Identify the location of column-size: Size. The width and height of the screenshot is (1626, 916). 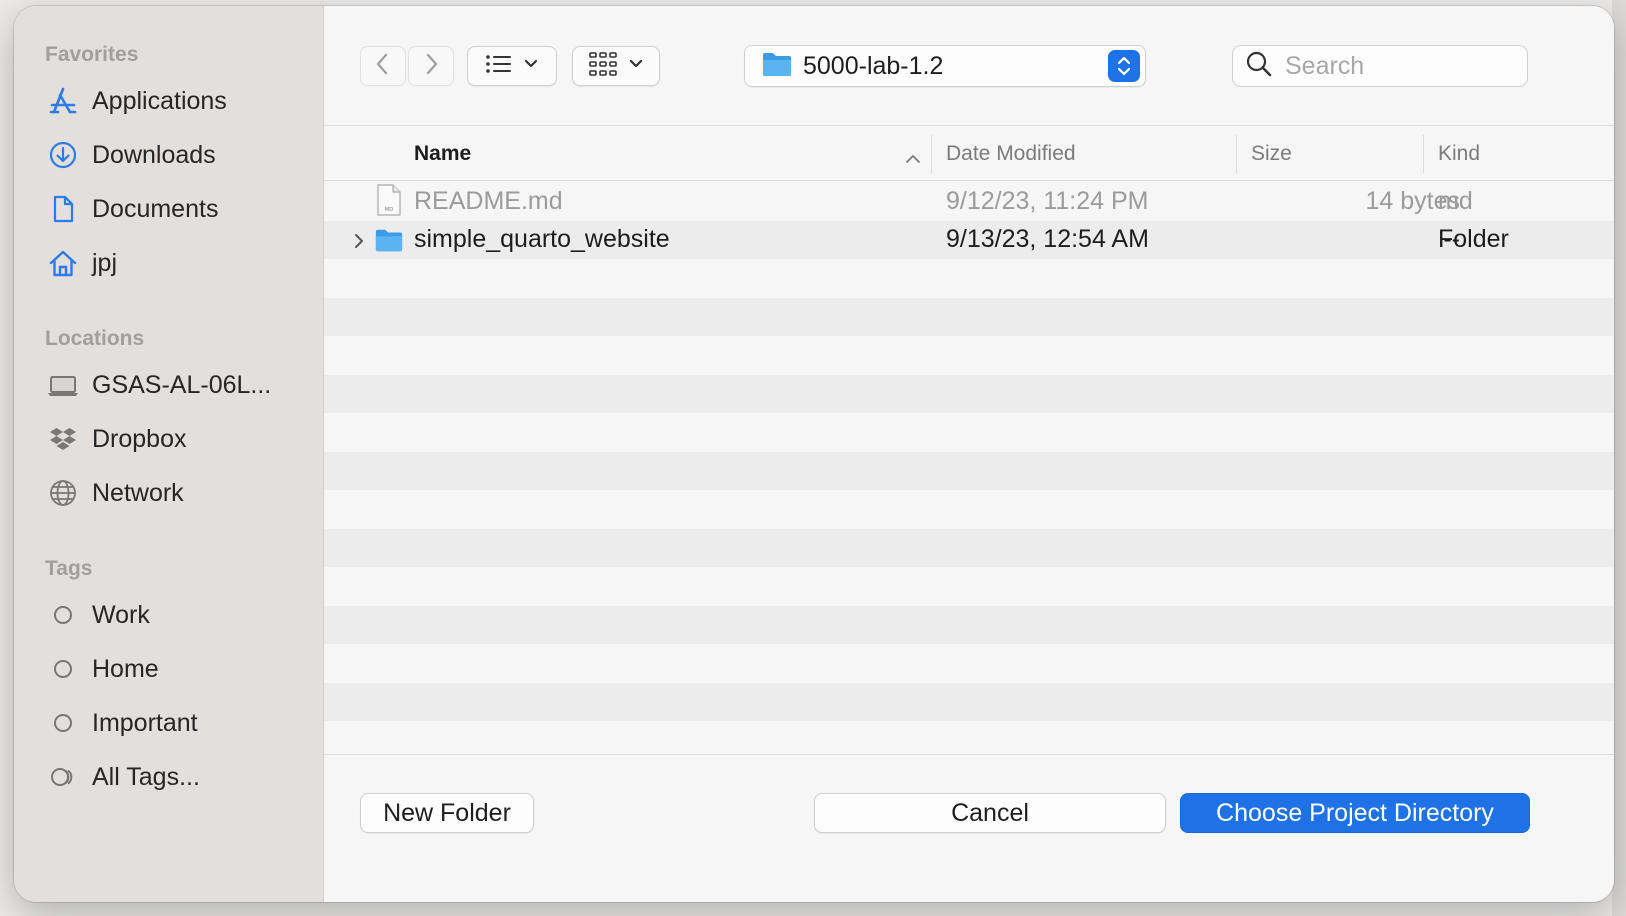
(1336, 154).